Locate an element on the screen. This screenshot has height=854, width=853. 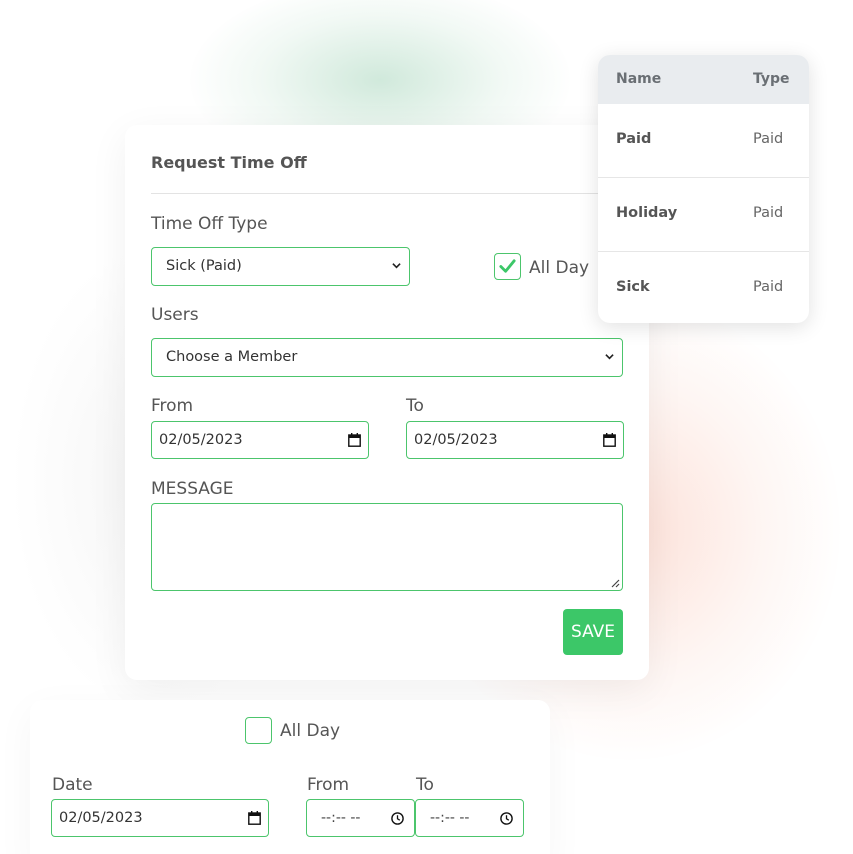
time-off-type-select: Sick (Paid) is located at coordinates (280, 266).